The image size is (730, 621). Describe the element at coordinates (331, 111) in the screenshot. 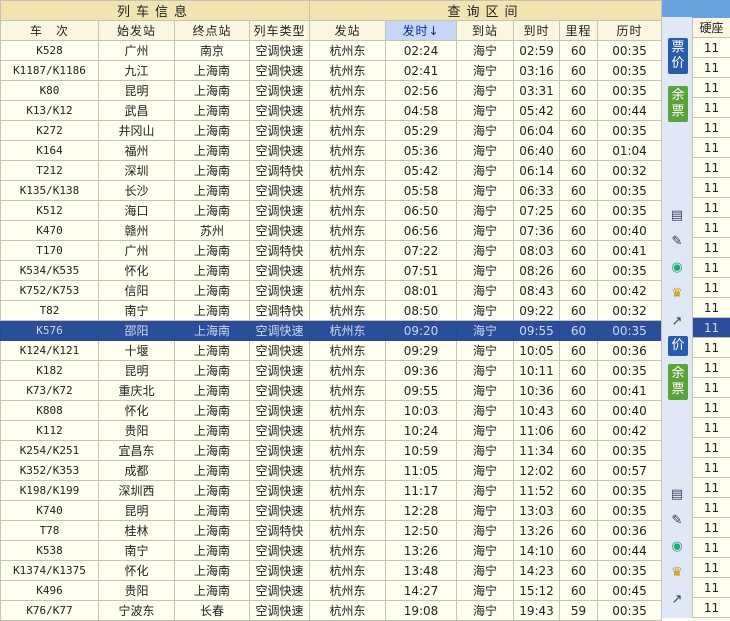

I see `table-row: K13/K12武昌上海南空调快速杭州东04:58海宁05:426000:44` at that location.